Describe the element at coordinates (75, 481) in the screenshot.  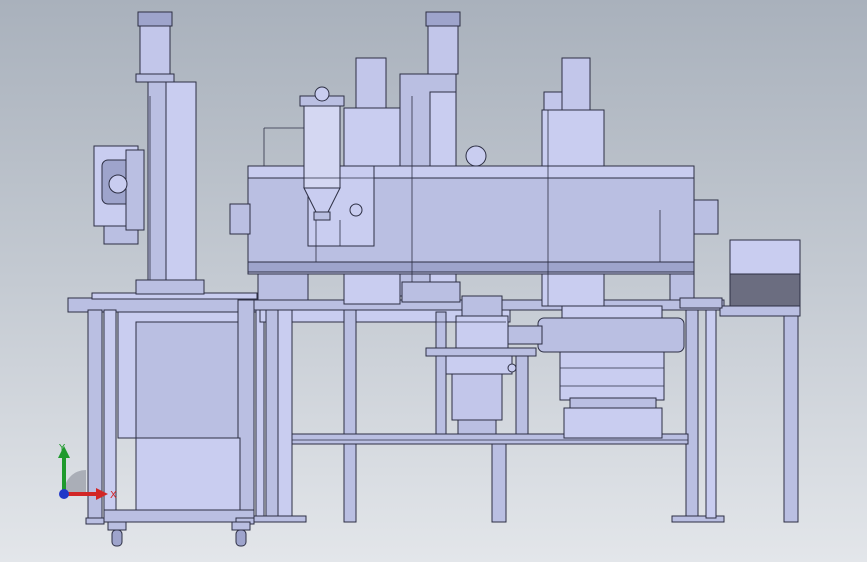
I see `triad-arc` at that location.